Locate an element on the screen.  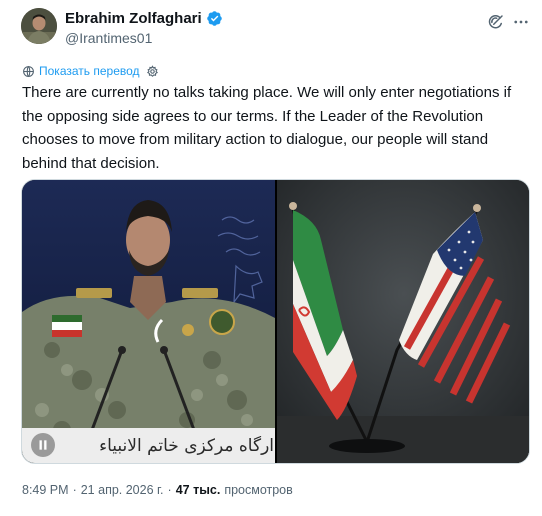
author-display-name: Ebrahim Zolfaghari is located at coordinates (133, 18).